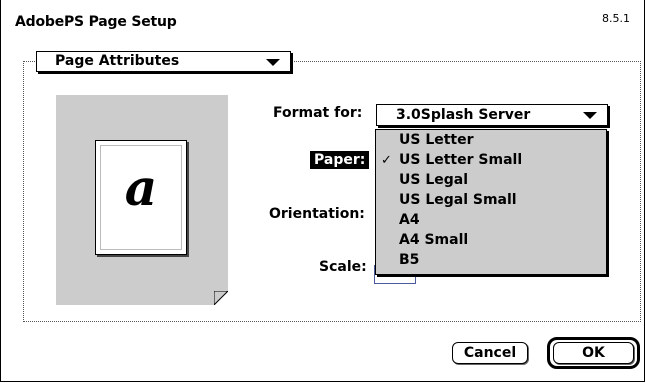 The width and height of the screenshot is (645, 383). What do you see at coordinates (433, 240) in the screenshot?
I see `menu-item-a4-small: A4 Small` at bounding box center [433, 240].